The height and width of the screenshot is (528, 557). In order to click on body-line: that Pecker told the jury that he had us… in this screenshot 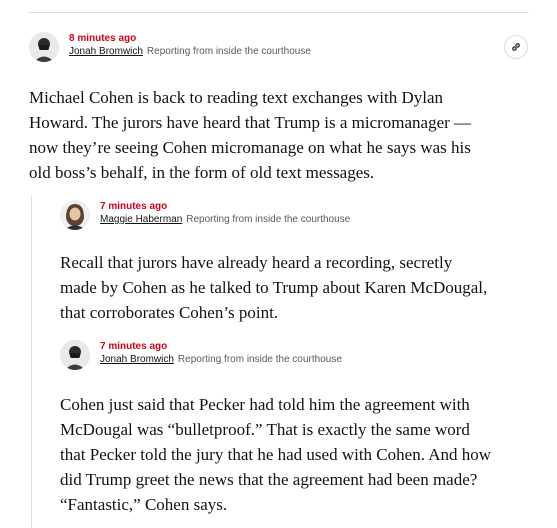, I will do `click(276, 454)`.